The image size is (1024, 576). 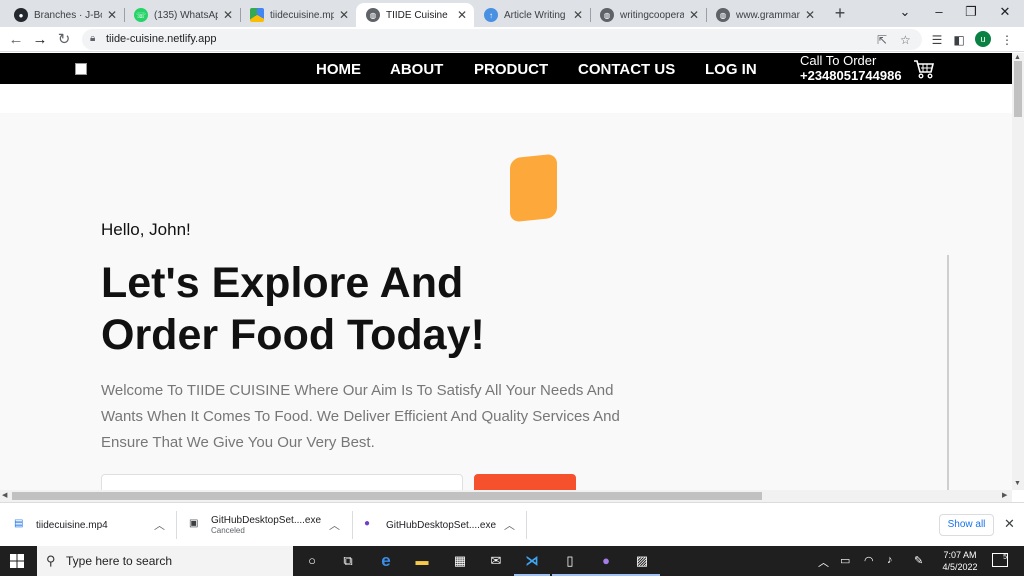 What do you see at coordinates (182, 15) in the screenshot?
I see `tab-whatsapp: ☏ (135) WhatsApp ✕` at bounding box center [182, 15].